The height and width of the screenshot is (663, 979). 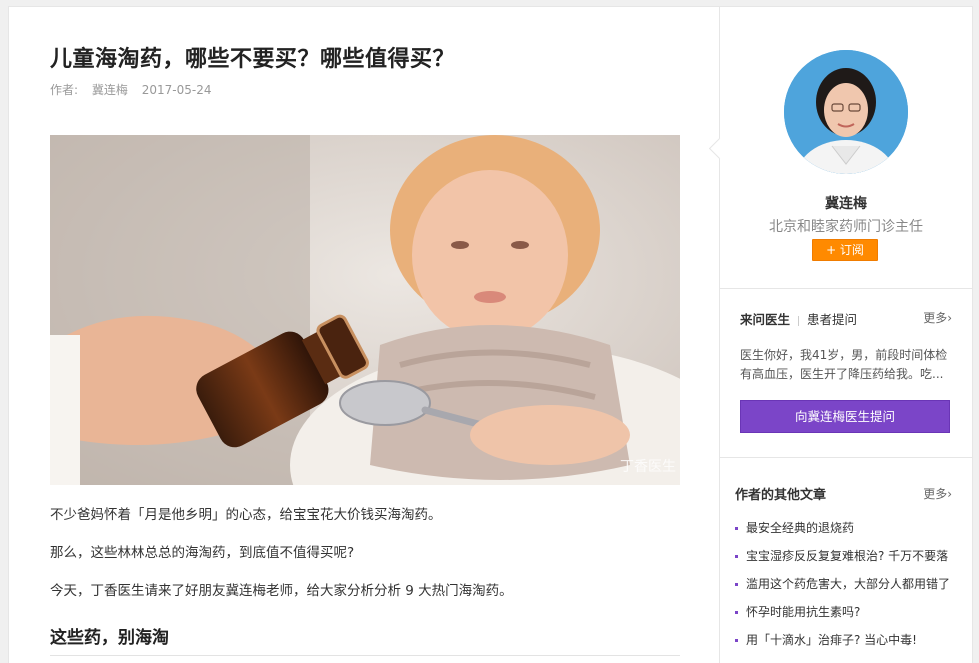 What do you see at coordinates (253, 59) in the screenshot?
I see `article-title: 儿童海淘药，哪些不要买？哪些值得买？` at bounding box center [253, 59].